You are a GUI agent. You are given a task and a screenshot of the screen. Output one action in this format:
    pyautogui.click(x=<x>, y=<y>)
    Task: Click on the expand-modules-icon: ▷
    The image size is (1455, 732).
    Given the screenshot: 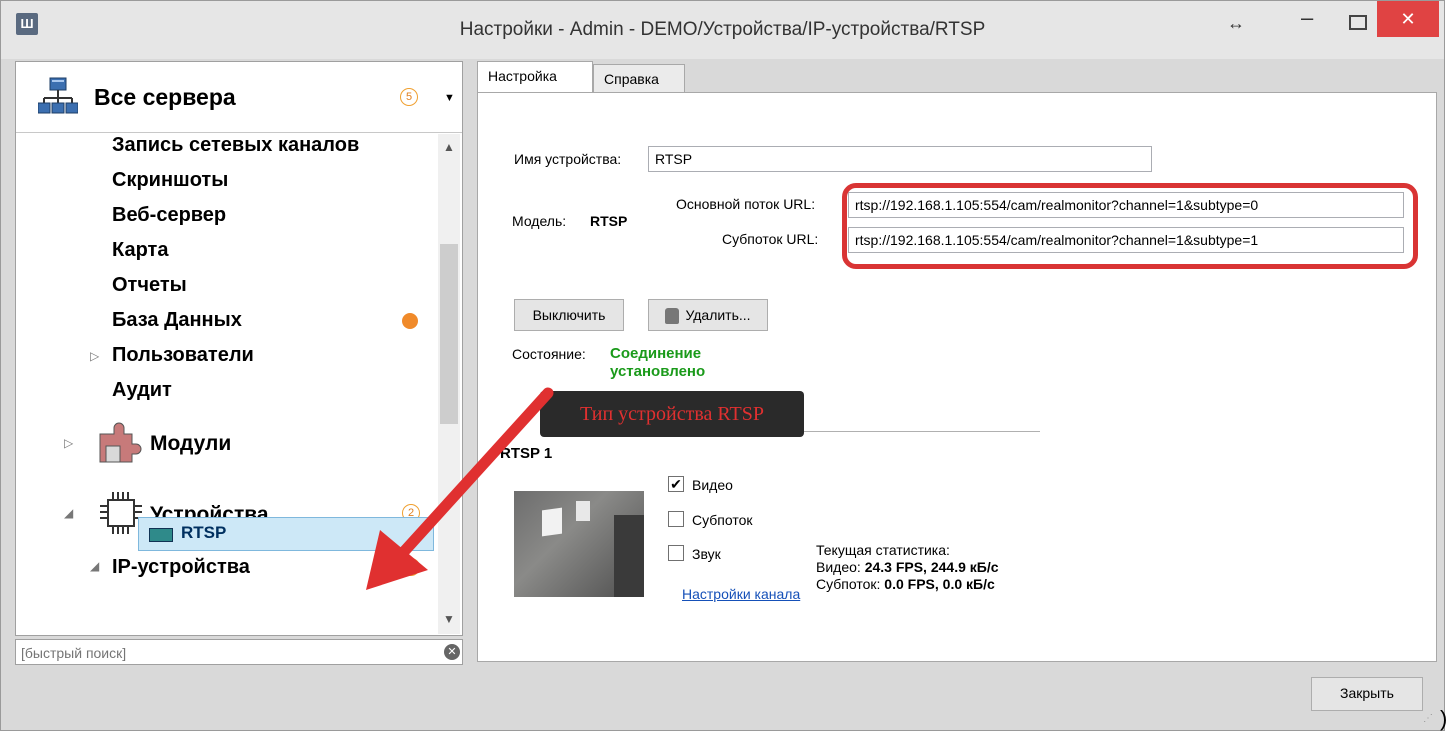 What is the action you would take?
    pyautogui.click(x=68, y=443)
    